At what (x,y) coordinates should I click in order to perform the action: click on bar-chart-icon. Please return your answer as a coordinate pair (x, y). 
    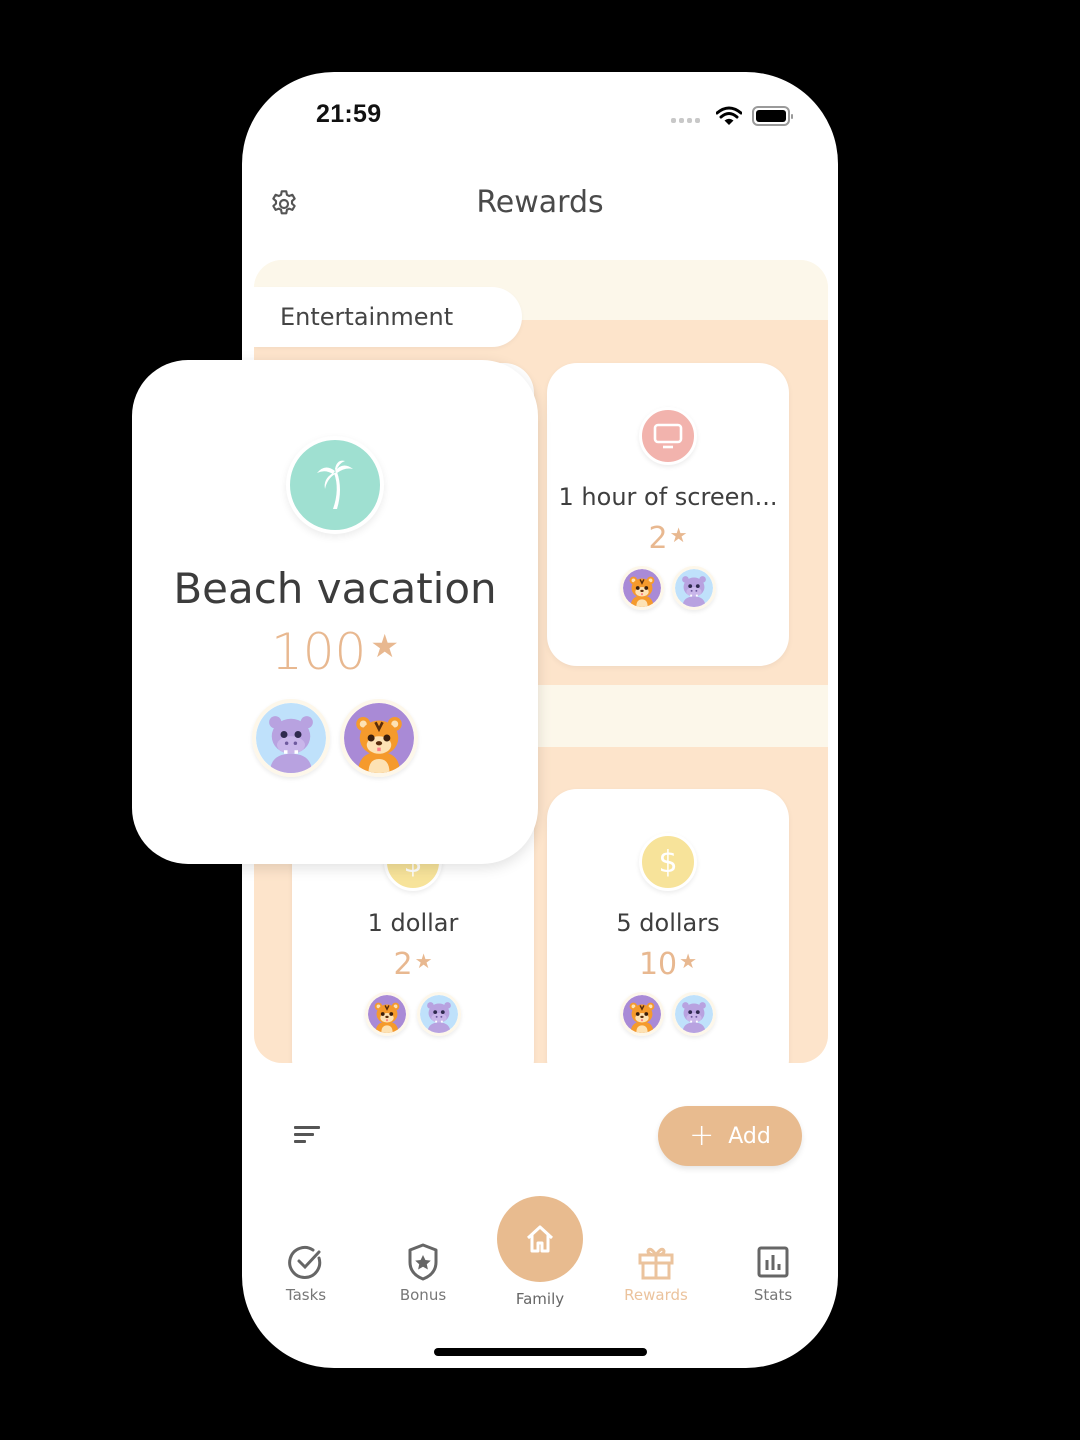
    Looking at the image, I should click on (773, 1262).